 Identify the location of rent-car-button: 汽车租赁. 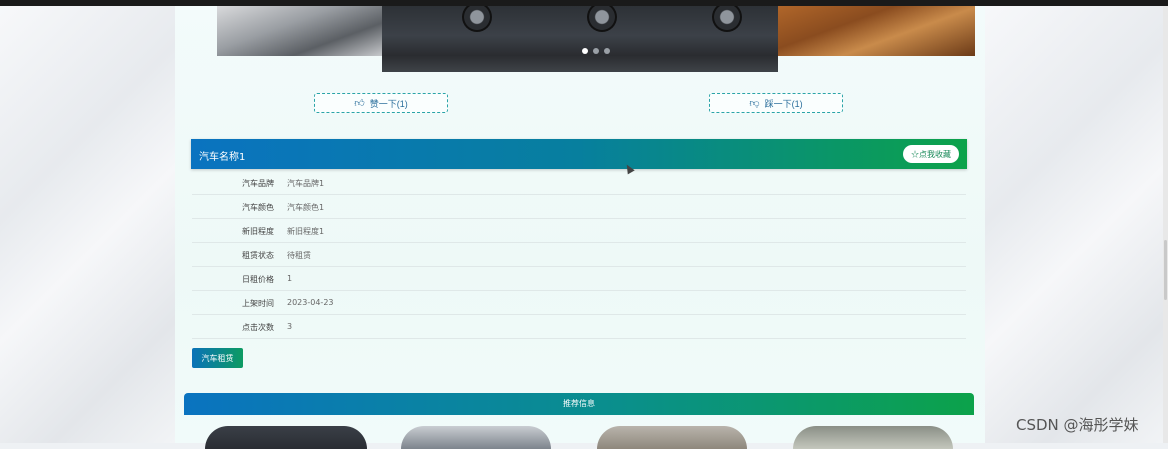
(217, 358).